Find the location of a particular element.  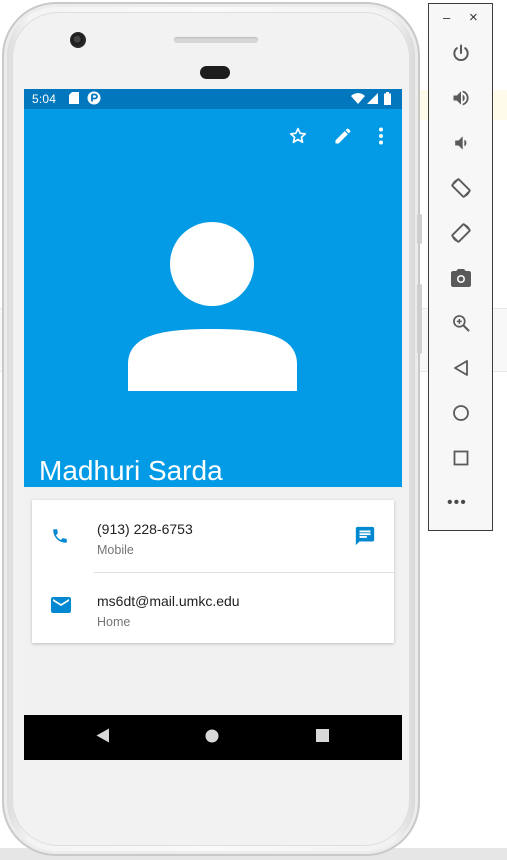

favorite-star-button is located at coordinates (298, 138).